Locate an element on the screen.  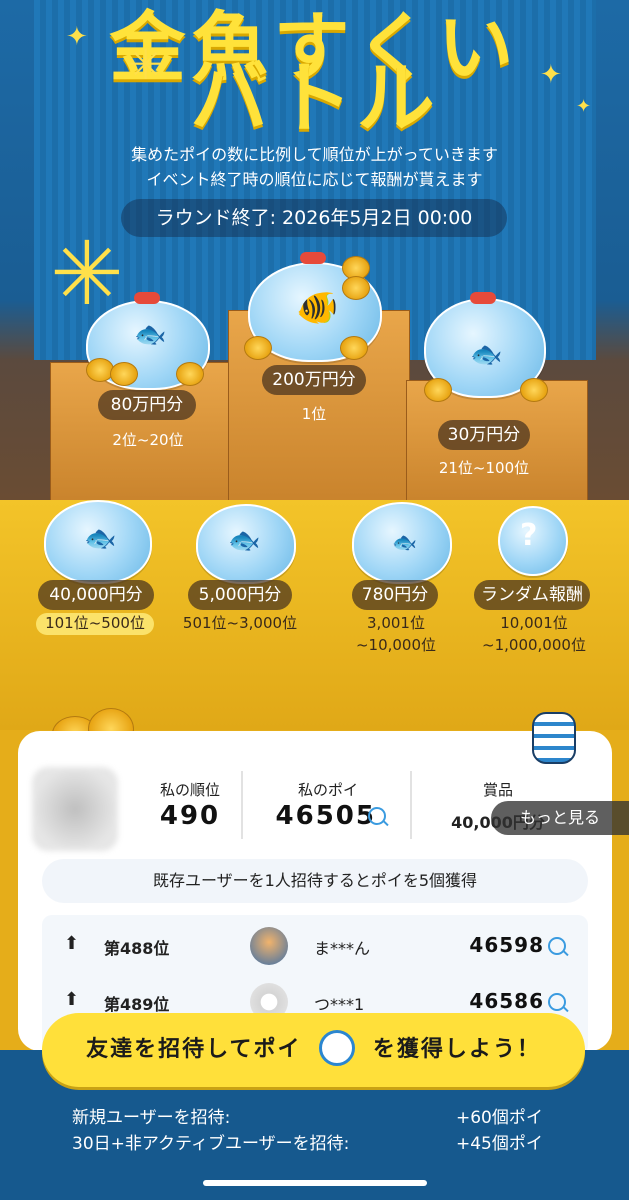
invite-friends-button: 友達を招待してポイ を獲得しよう！ is located at coordinates (313, 1050).